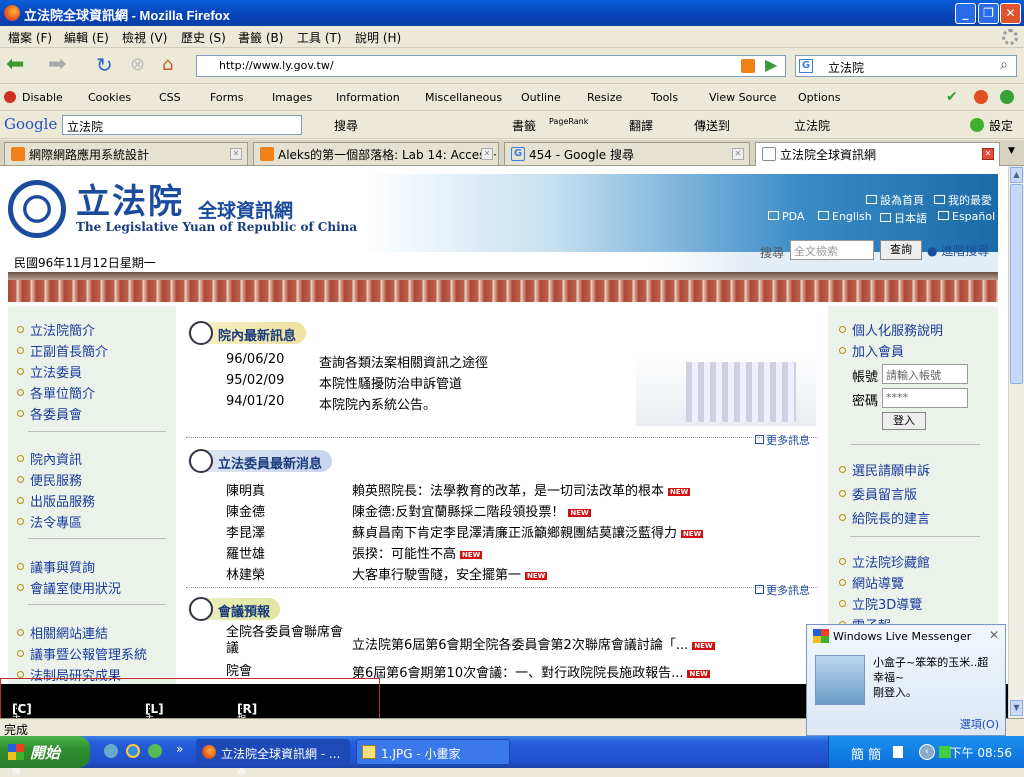 Image resolution: width=1024 pixels, height=777 pixels. What do you see at coordinates (182, 125) in the screenshot?
I see `google-query-input: 立法院` at bounding box center [182, 125].